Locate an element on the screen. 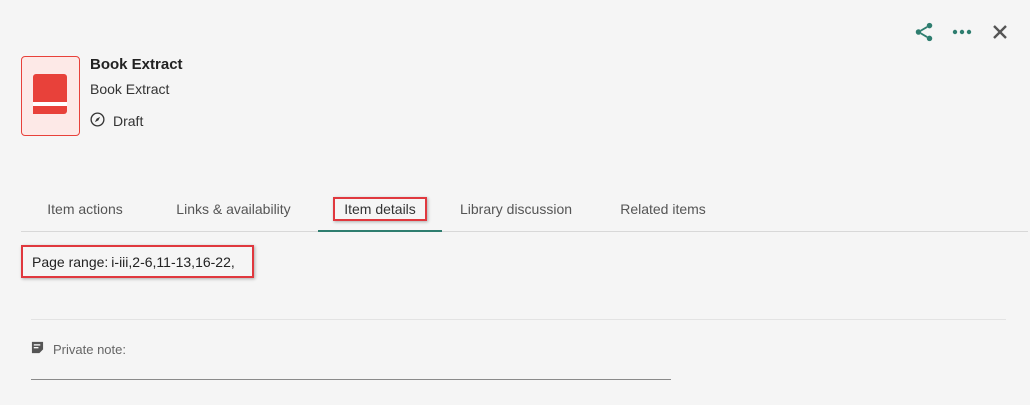 The image size is (1030, 405). book-type-tile is located at coordinates (50, 96).